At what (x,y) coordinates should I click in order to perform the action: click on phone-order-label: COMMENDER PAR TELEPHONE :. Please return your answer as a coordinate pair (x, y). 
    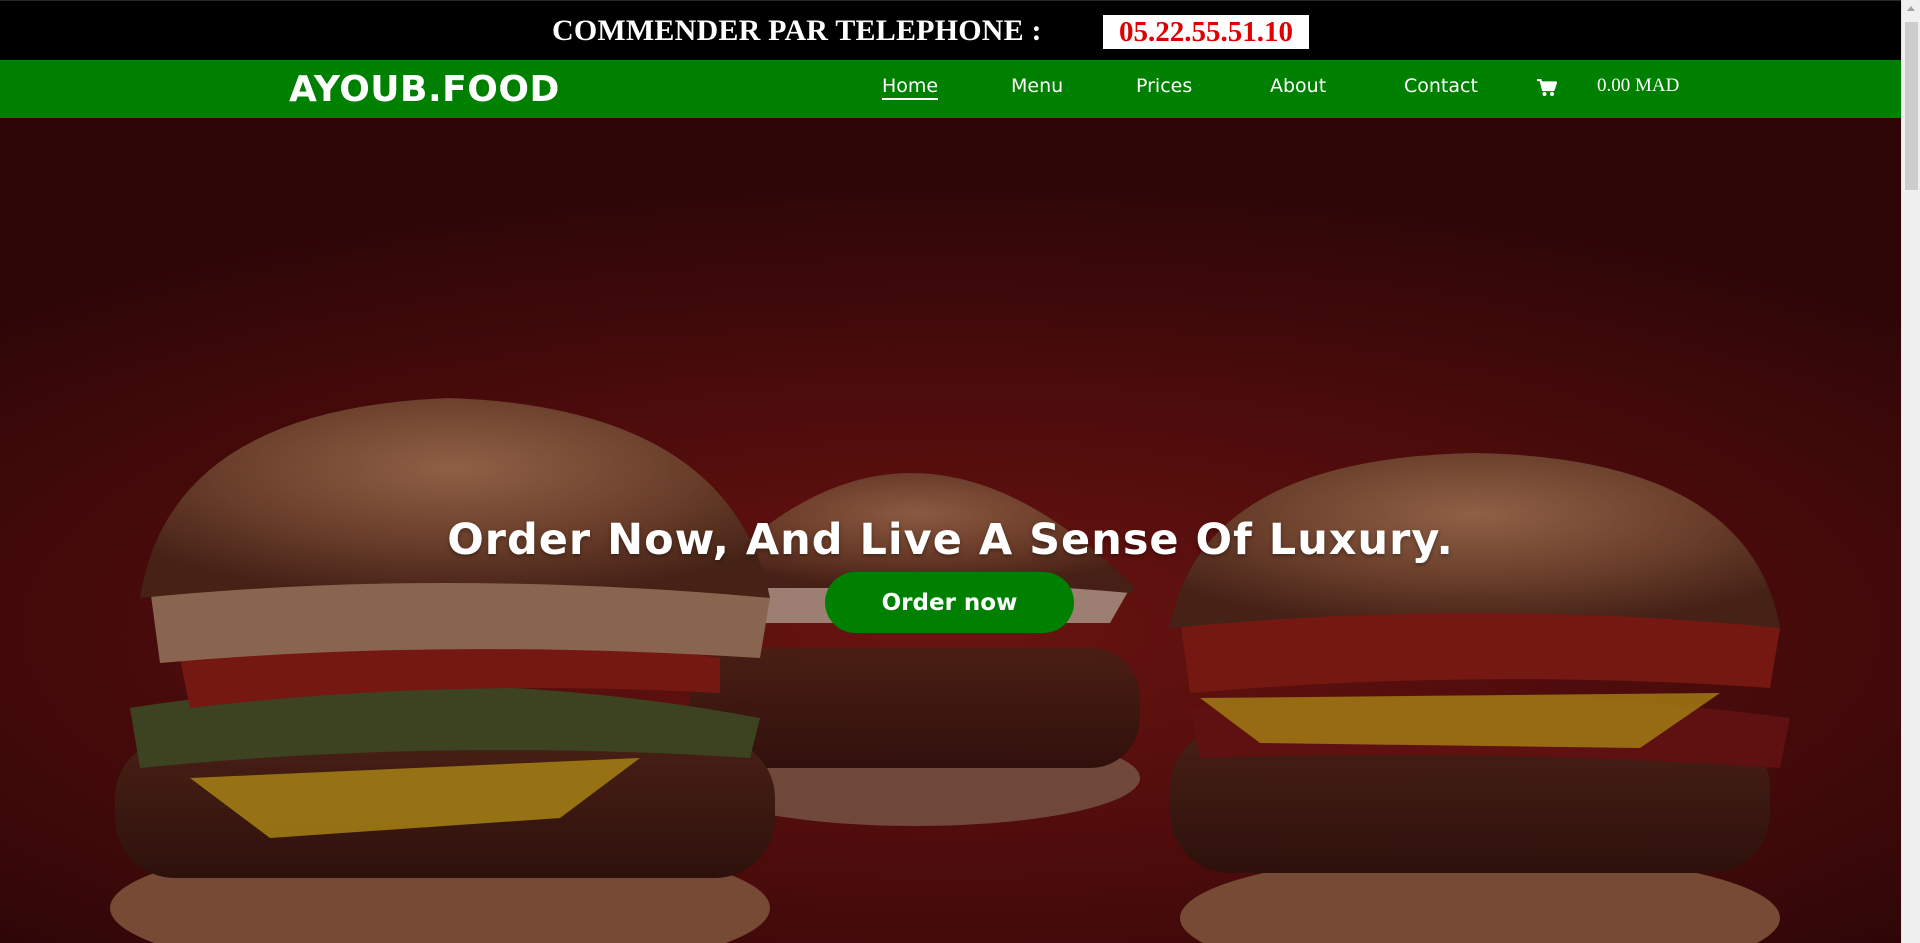
    Looking at the image, I should click on (797, 30).